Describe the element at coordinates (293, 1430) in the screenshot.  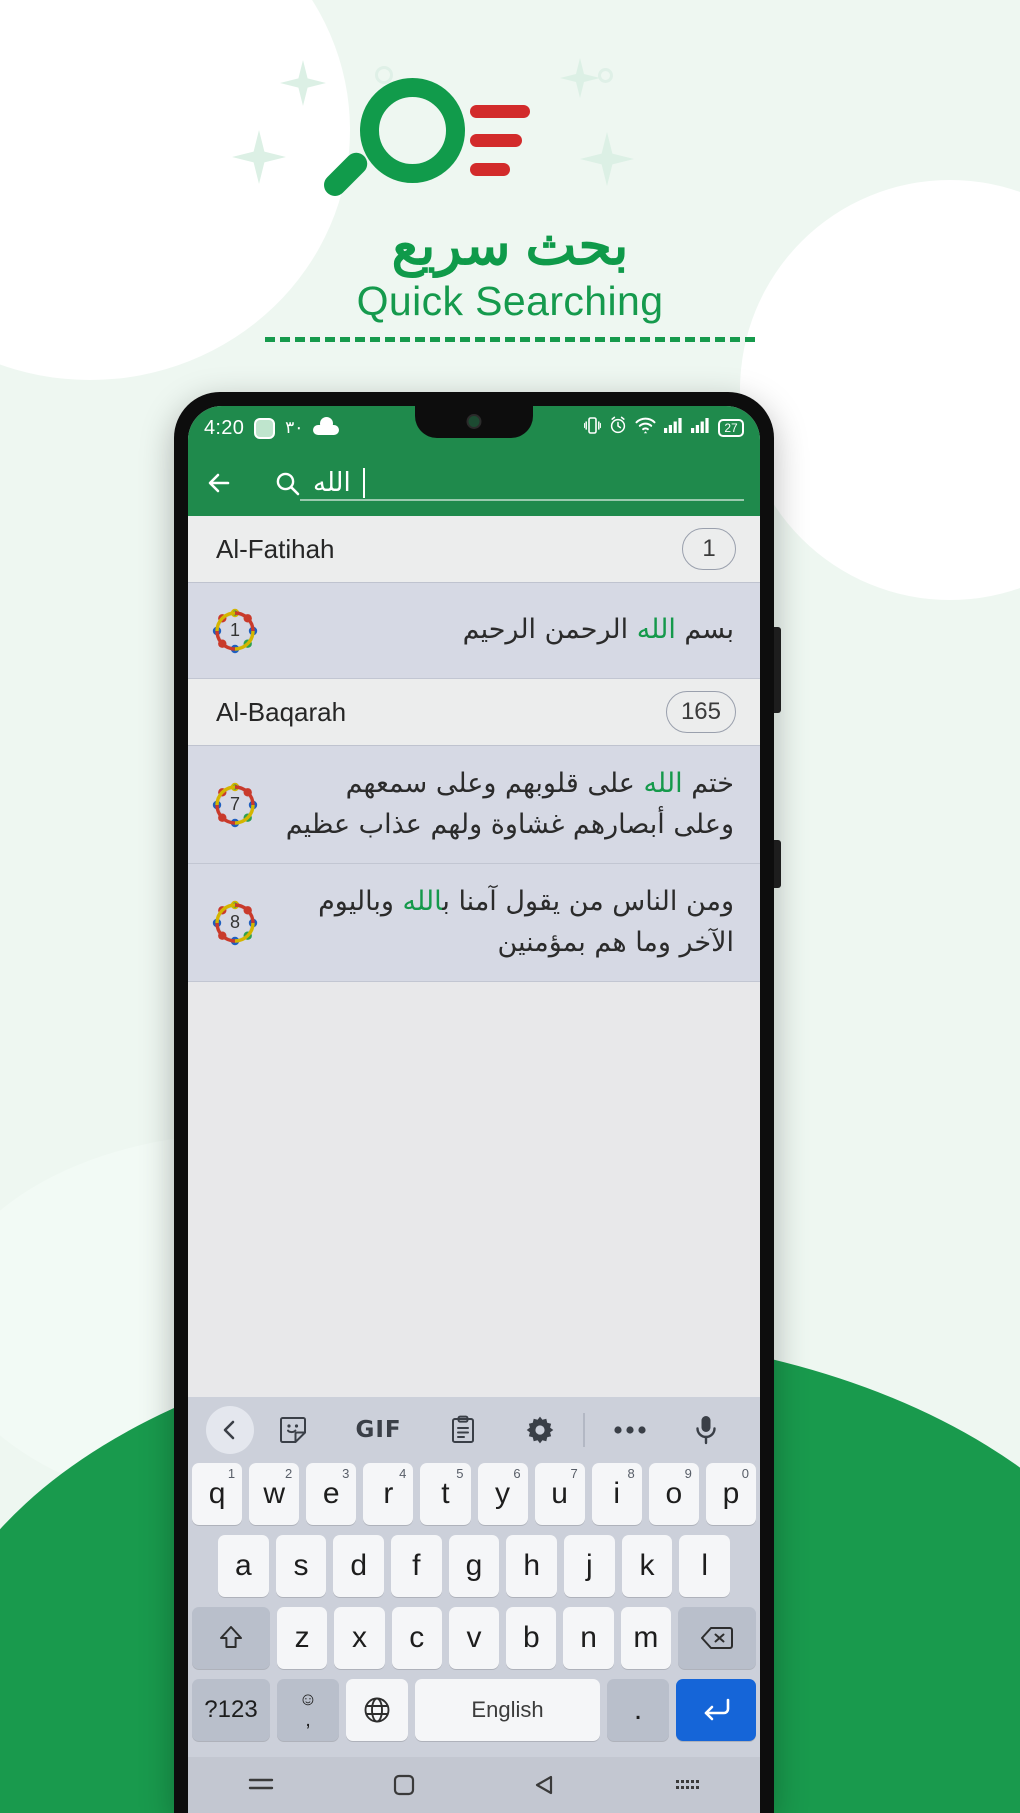
I see `sticker-icon` at that location.